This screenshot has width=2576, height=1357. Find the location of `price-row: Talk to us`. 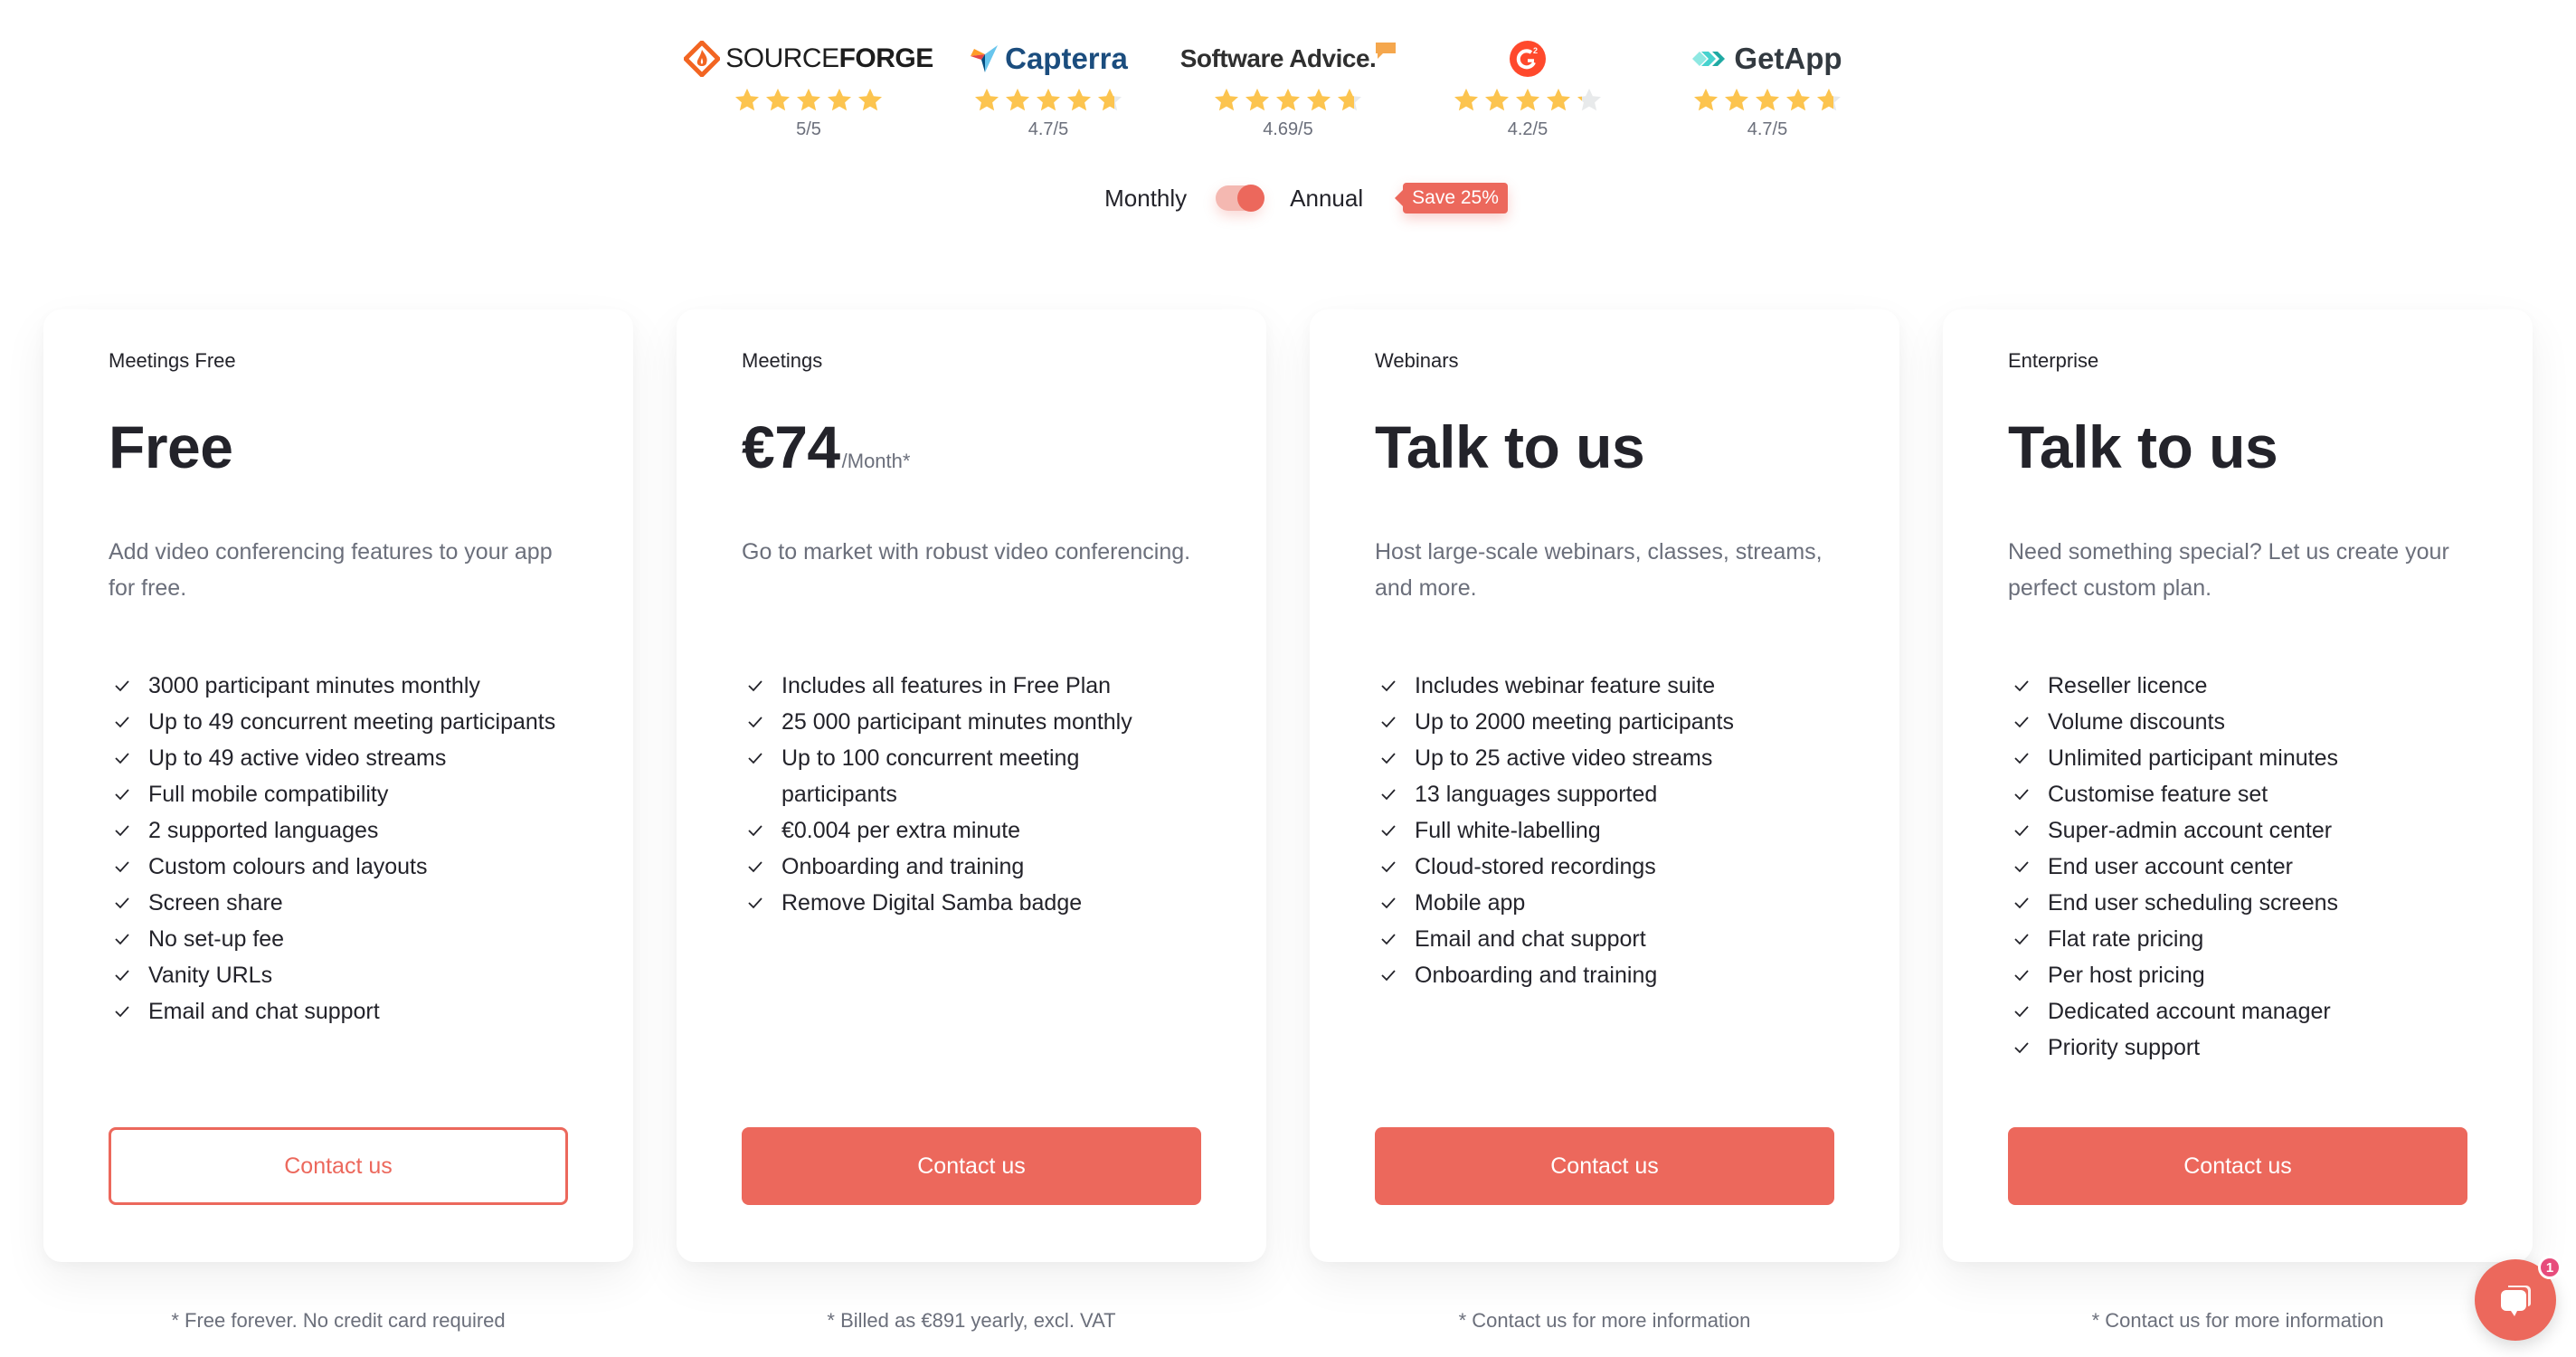

price-row: Talk to us is located at coordinates (2237, 453).